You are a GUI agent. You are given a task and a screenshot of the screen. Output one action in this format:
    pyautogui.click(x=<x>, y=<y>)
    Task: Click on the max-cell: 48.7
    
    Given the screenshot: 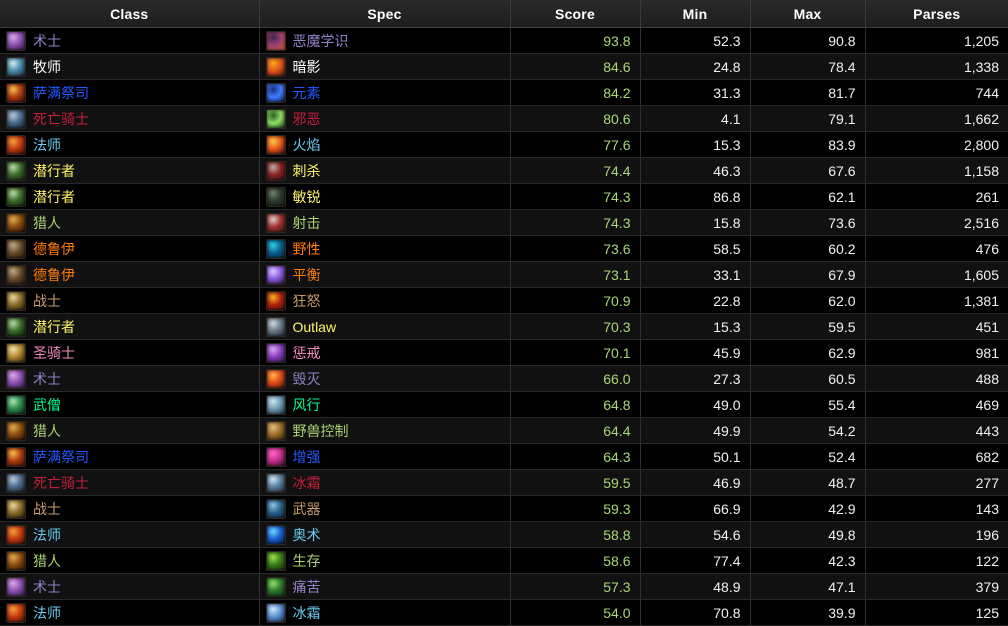 What is the action you would take?
    pyautogui.click(x=808, y=482)
    